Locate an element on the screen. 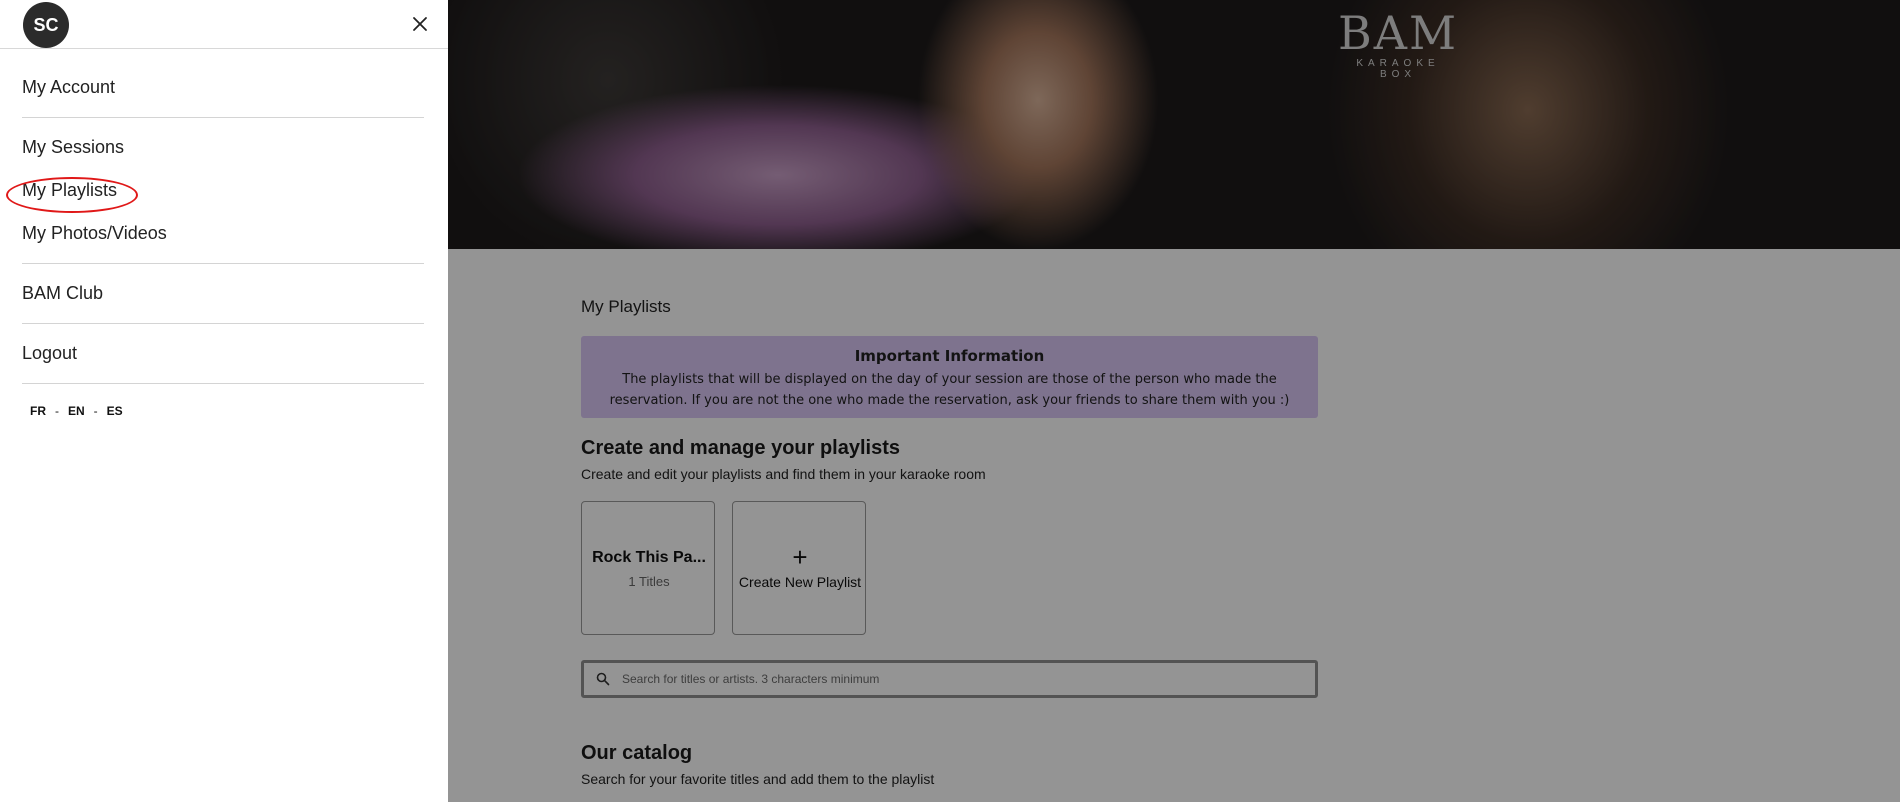 This screenshot has width=1900, height=802. avatar: SC is located at coordinates (46, 25).